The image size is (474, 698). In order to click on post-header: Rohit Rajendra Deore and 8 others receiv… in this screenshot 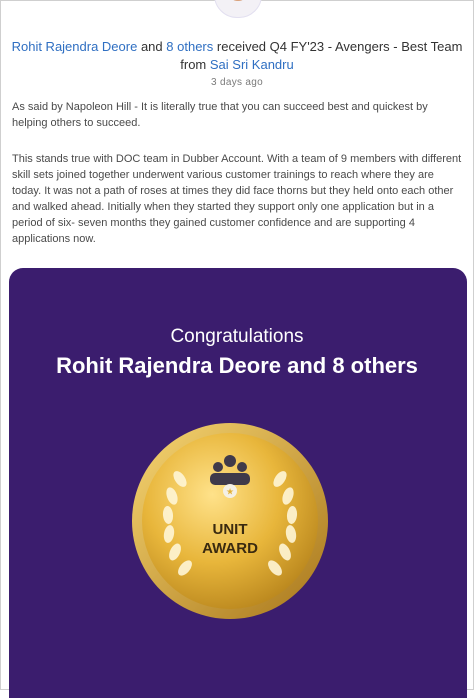, I will do `click(237, 56)`.